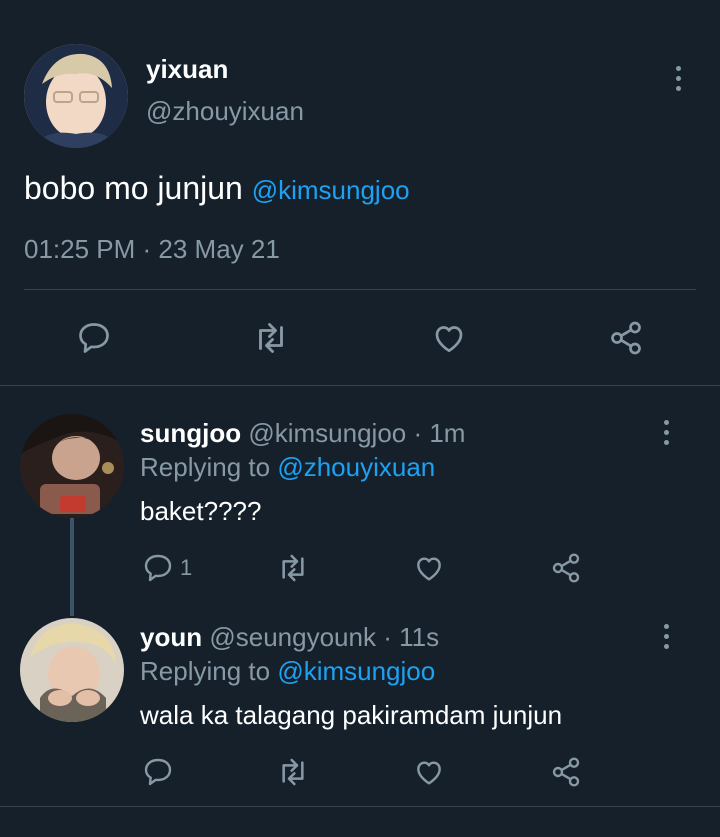  What do you see at coordinates (186, 567) in the screenshot?
I see `reply-count: 1` at bounding box center [186, 567].